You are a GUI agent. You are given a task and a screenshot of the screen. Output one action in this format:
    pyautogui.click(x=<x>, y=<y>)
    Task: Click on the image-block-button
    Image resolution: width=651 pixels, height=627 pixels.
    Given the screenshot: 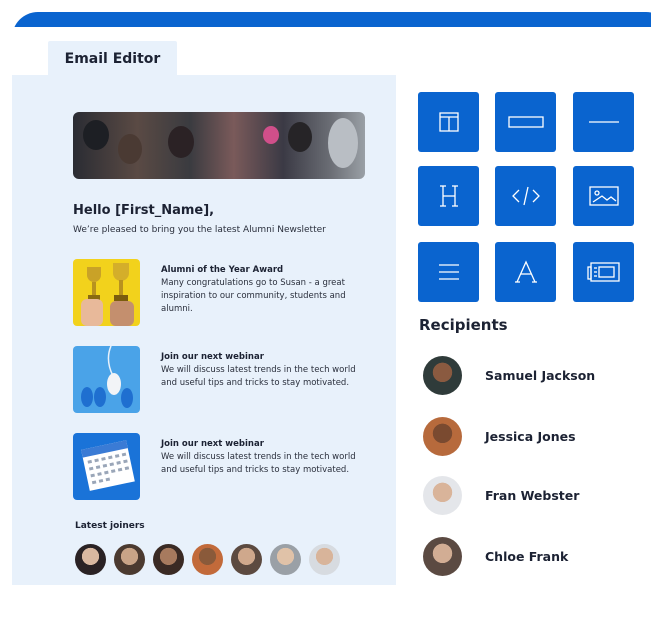 What is the action you would take?
    pyautogui.click(x=603, y=196)
    